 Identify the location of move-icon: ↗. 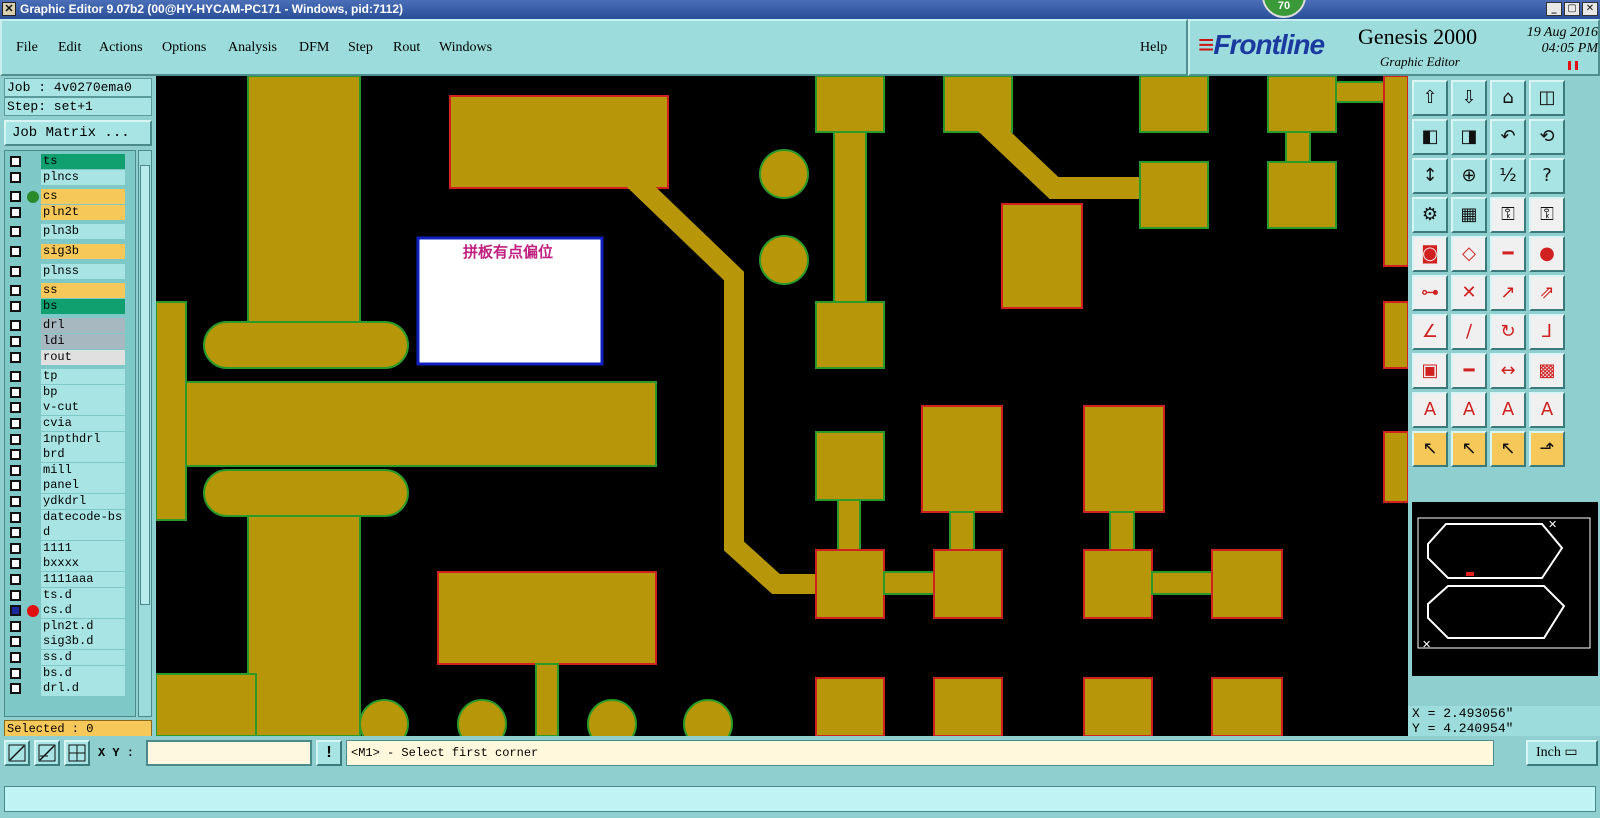
(1508, 293).